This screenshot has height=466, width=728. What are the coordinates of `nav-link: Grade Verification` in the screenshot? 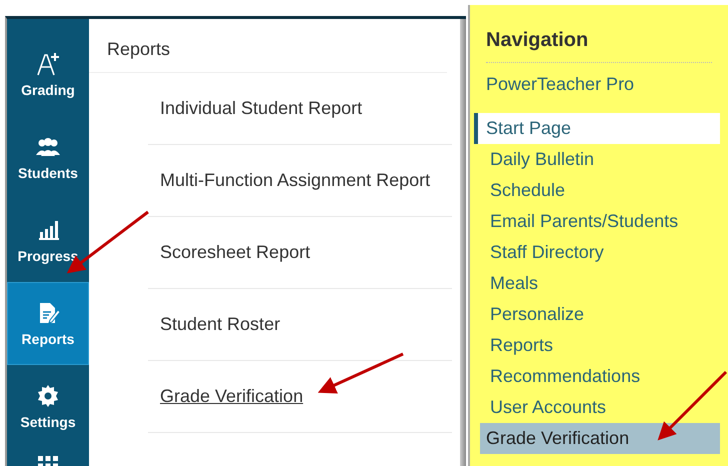 It's located at (600, 438).